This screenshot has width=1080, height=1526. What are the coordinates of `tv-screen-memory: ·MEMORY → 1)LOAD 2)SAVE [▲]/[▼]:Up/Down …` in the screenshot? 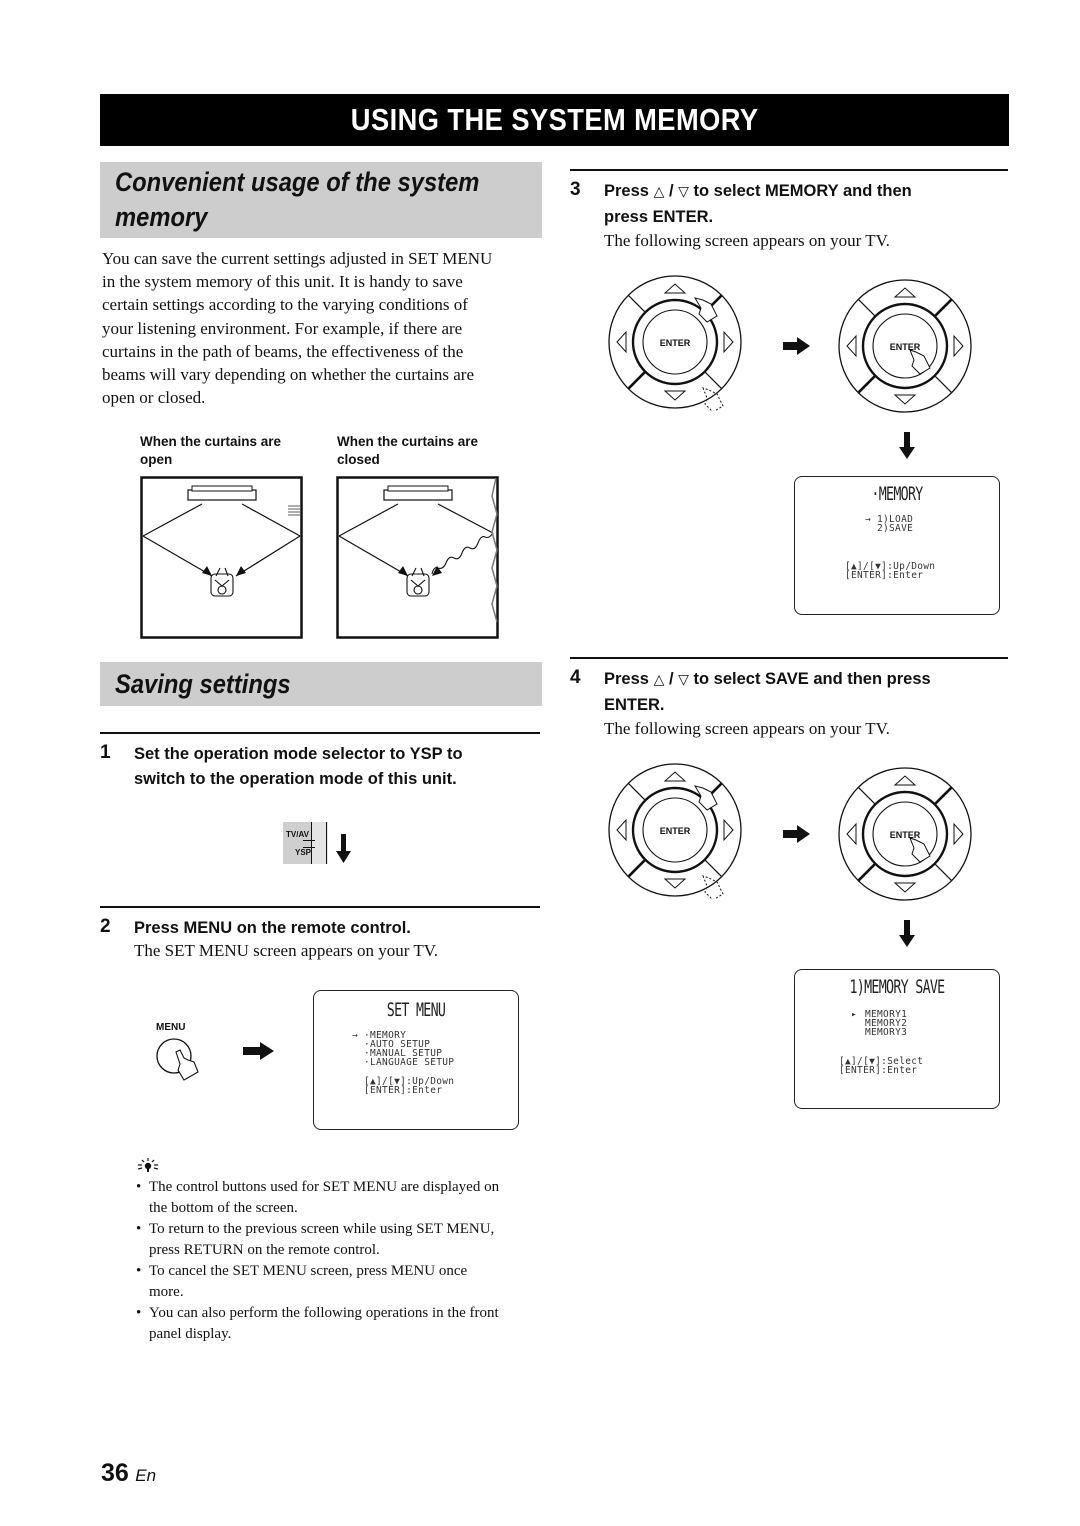 It's located at (897, 545).